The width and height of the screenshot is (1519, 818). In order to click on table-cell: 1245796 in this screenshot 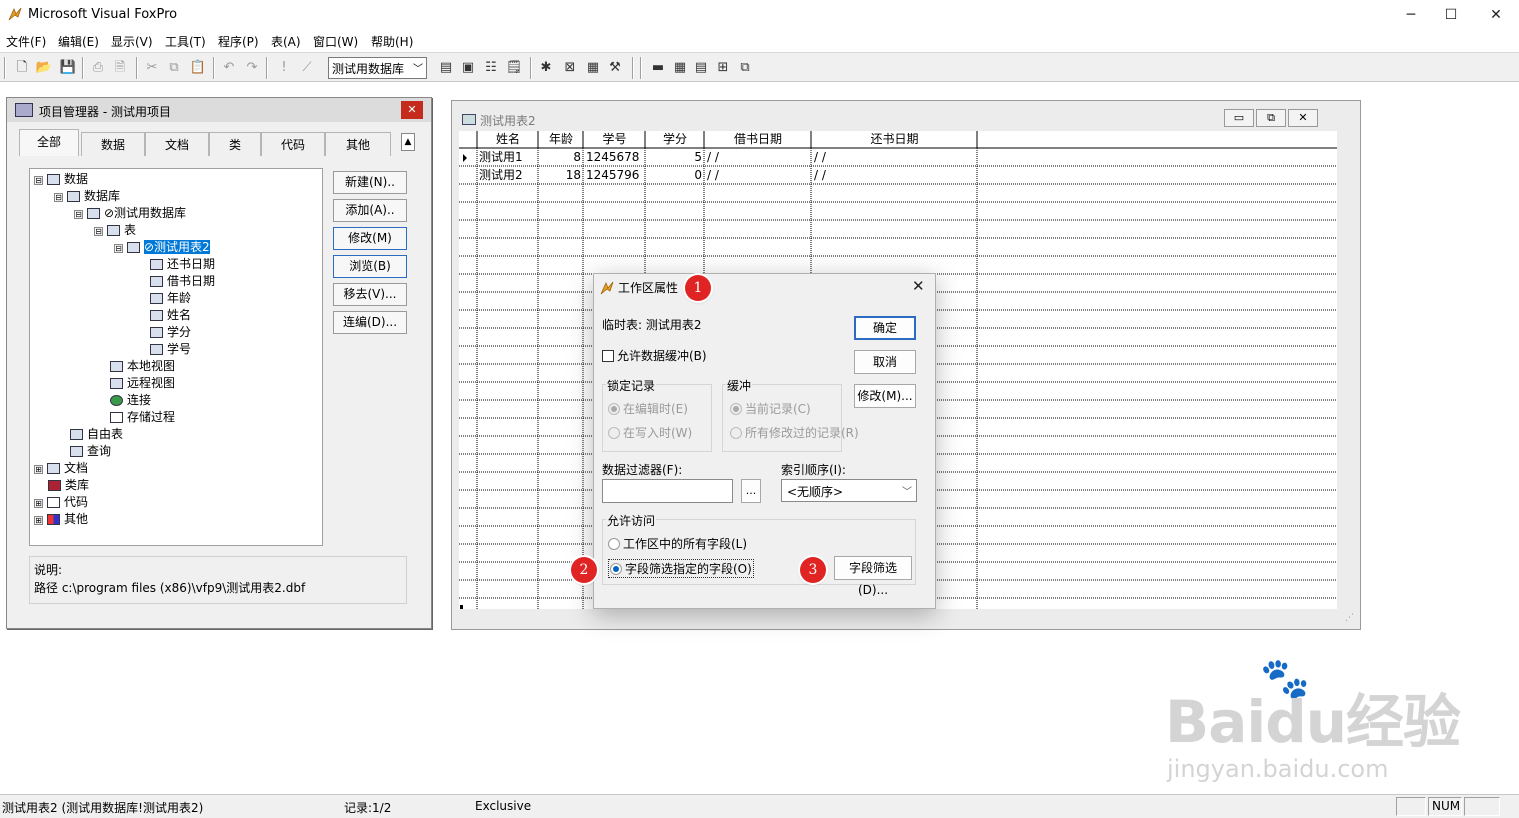, I will do `click(615, 175)`.